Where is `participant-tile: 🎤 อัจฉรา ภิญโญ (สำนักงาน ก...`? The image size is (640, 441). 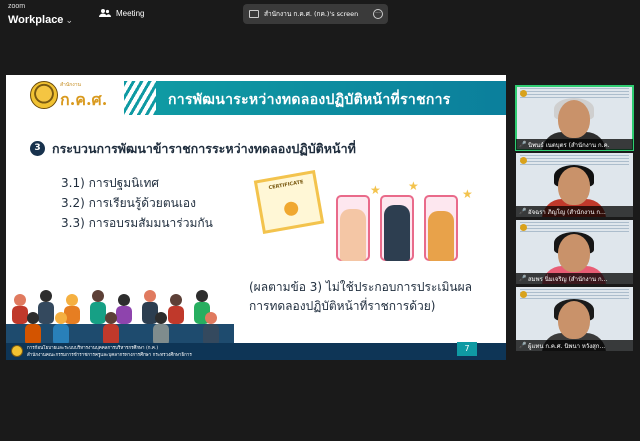
participant-tile: 🎤 อัจฉรา ภิญโญ (สำนักงาน ก... is located at coordinates (574, 185).